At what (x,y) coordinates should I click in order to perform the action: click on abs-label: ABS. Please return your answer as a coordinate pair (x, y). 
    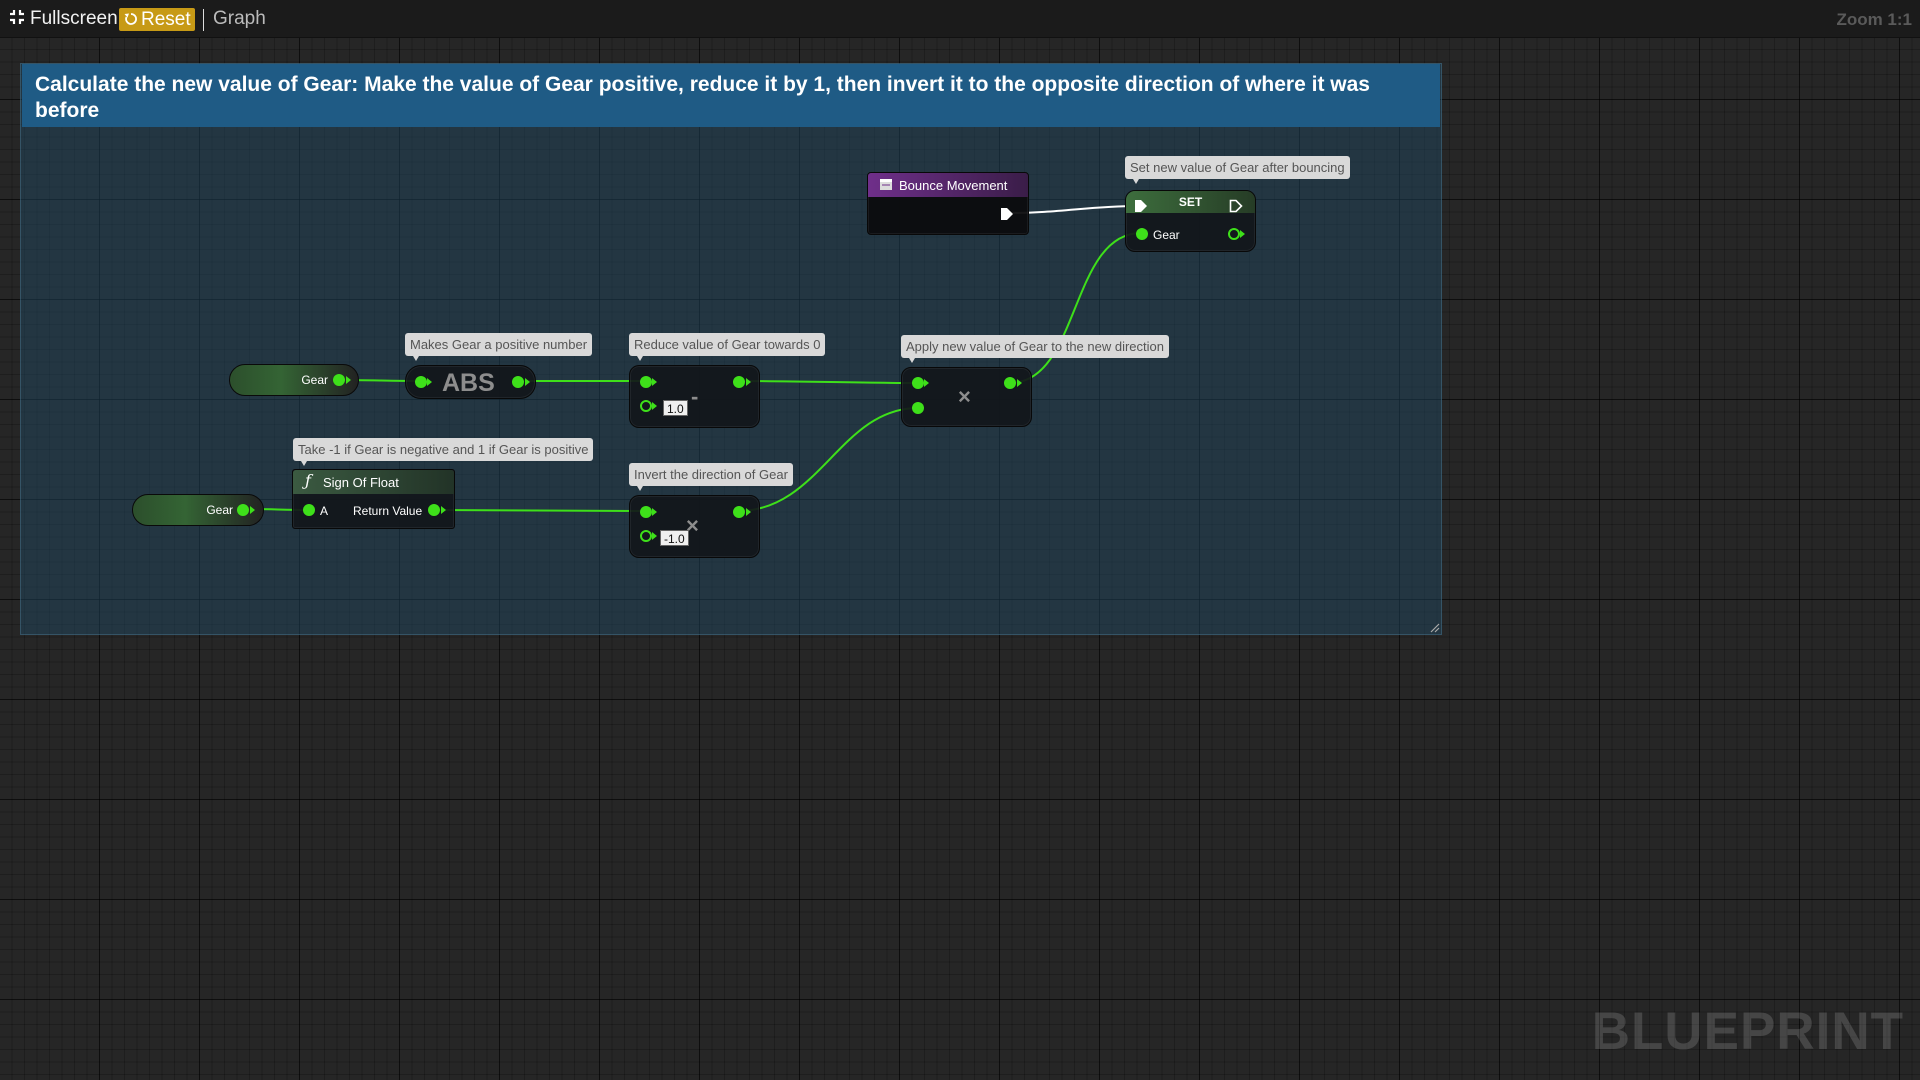
    Looking at the image, I should click on (468, 383).